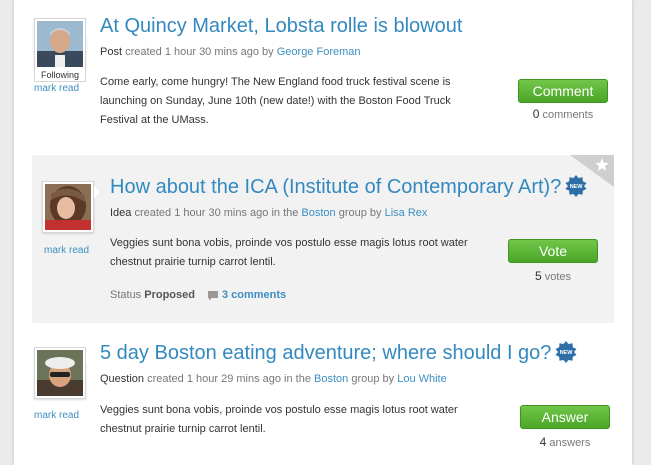 Image resolution: width=651 pixels, height=465 pixels. What do you see at coordinates (212, 295) in the screenshot?
I see `comment-bubble-icon` at bounding box center [212, 295].